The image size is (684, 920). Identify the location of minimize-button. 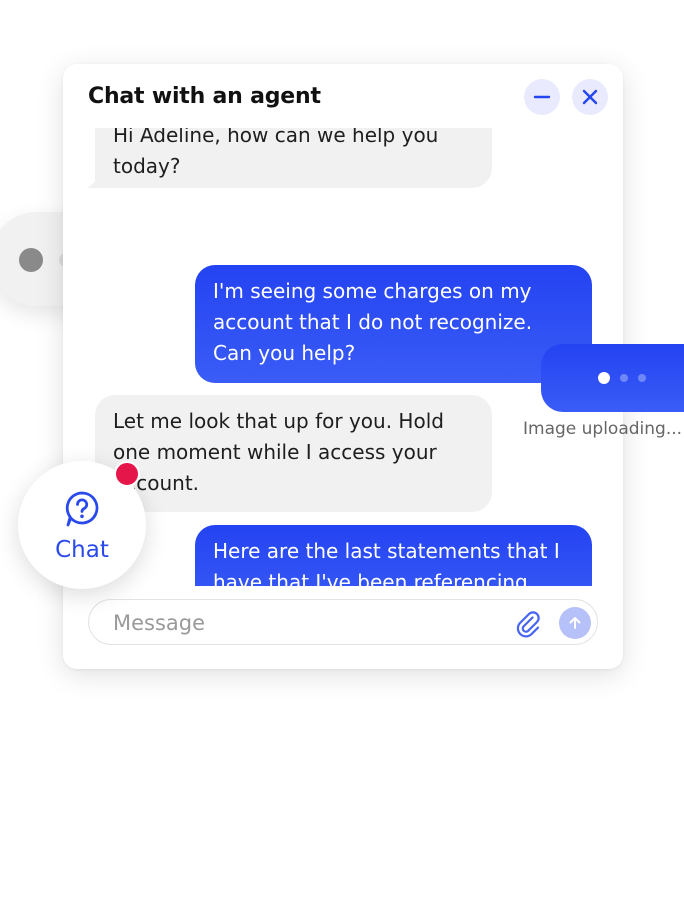
(542, 97).